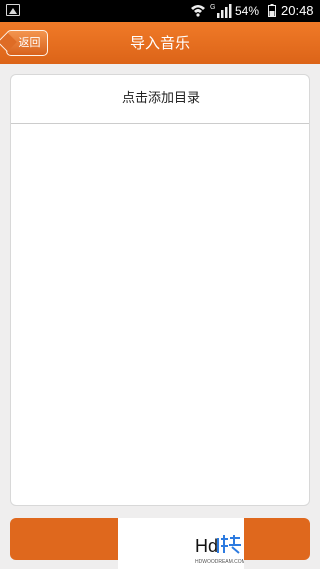 This screenshot has width=320, height=569. Describe the element at coordinates (221, 11) in the screenshot. I see `signal-icon: G` at that location.